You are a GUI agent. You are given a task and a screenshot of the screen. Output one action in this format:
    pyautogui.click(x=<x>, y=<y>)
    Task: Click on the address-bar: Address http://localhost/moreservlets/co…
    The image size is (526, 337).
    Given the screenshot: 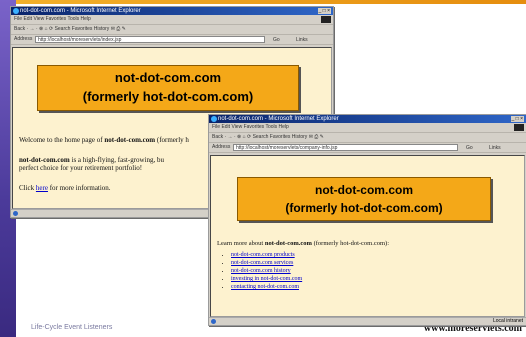 What is the action you would take?
    pyautogui.click(x=367, y=148)
    